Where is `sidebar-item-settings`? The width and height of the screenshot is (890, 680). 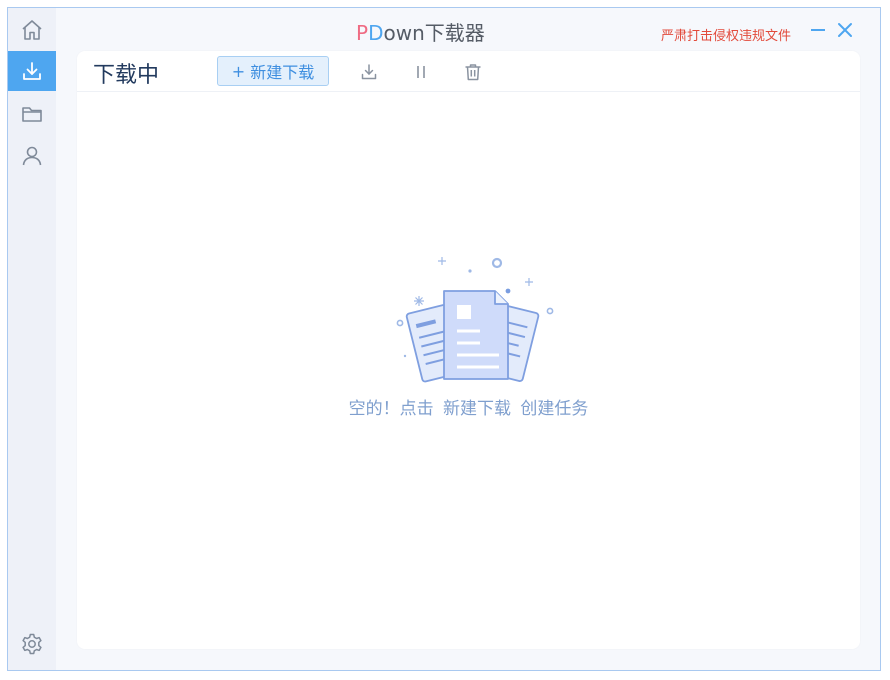 sidebar-item-settings is located at coordinates (32, 644).